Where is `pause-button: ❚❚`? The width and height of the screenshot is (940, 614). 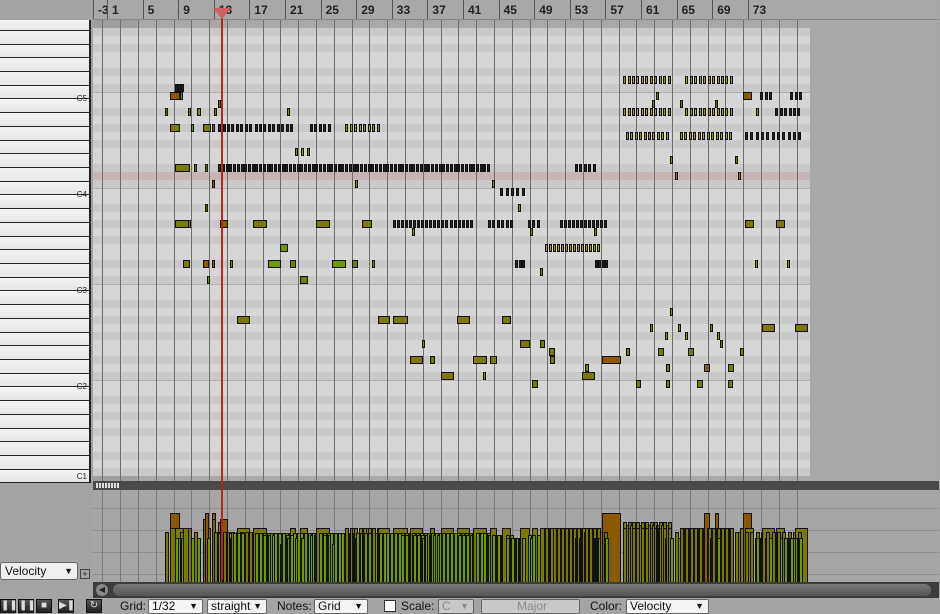 pause-button: ❚❚ is located at coordinates (9, 606).